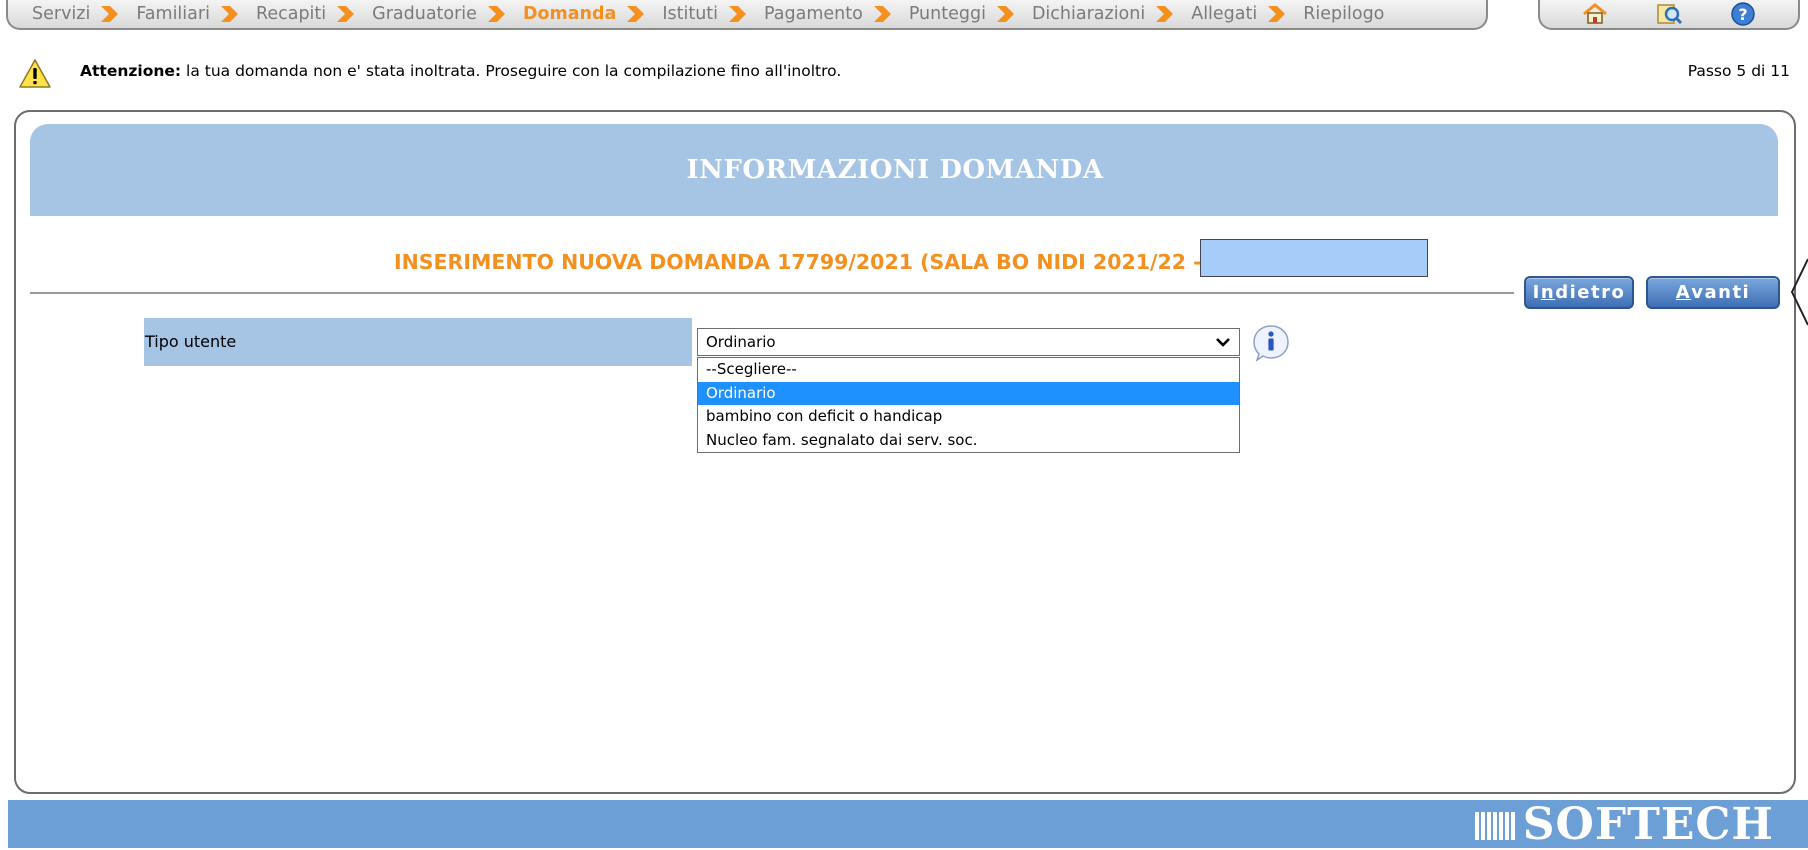 The image size is (1808, 850). I want to click on dropdown-option: bambino con deficit o handicap, so click(968, 417).